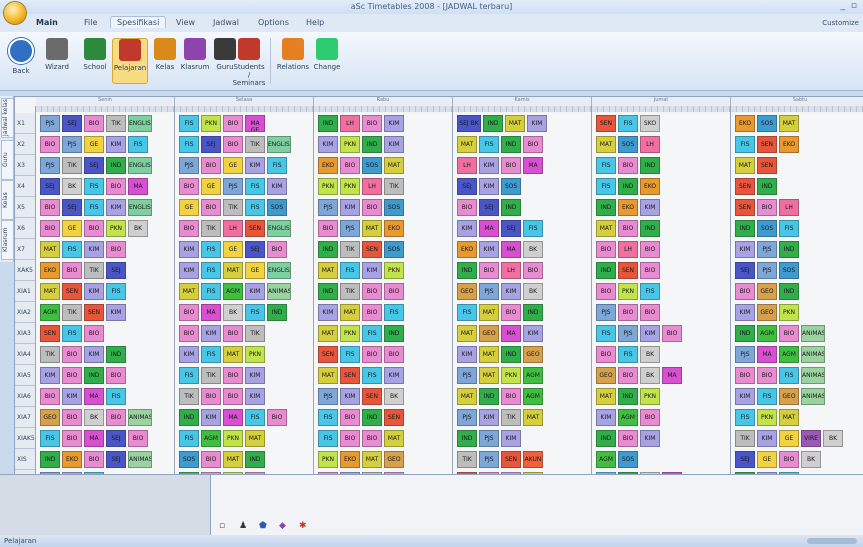 The width and height of the screenshot is (863, 547). I want to click on lesson-card: AGM, so click(533, 375).